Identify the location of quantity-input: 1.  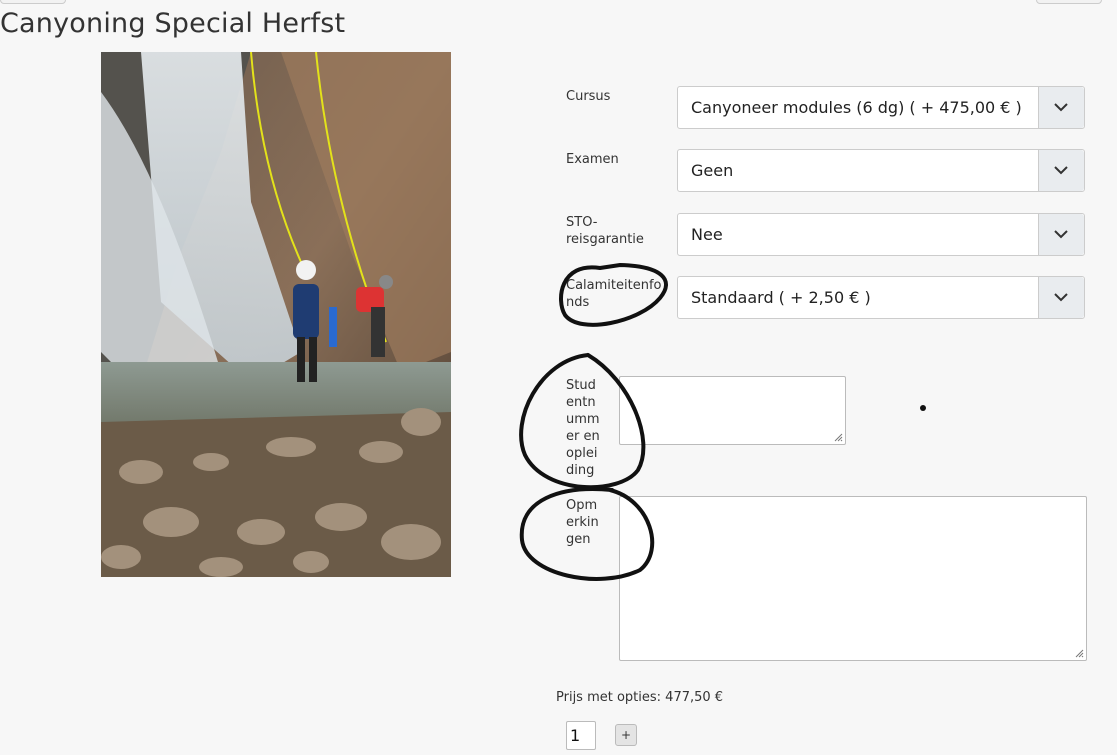
(581, 735).